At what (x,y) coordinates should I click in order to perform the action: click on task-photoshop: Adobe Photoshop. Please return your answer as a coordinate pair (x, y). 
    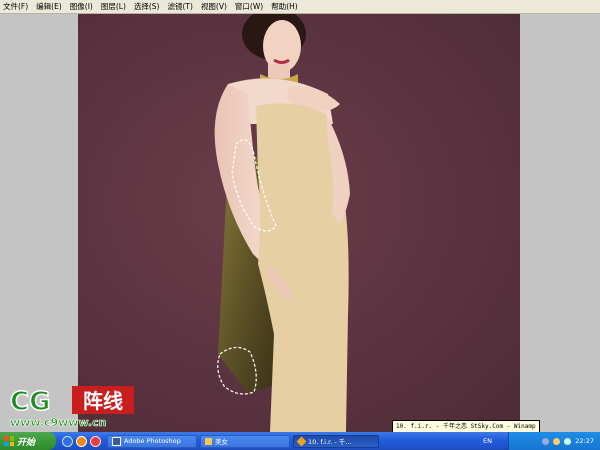
    Looking at the image, I should click on (152, 441).